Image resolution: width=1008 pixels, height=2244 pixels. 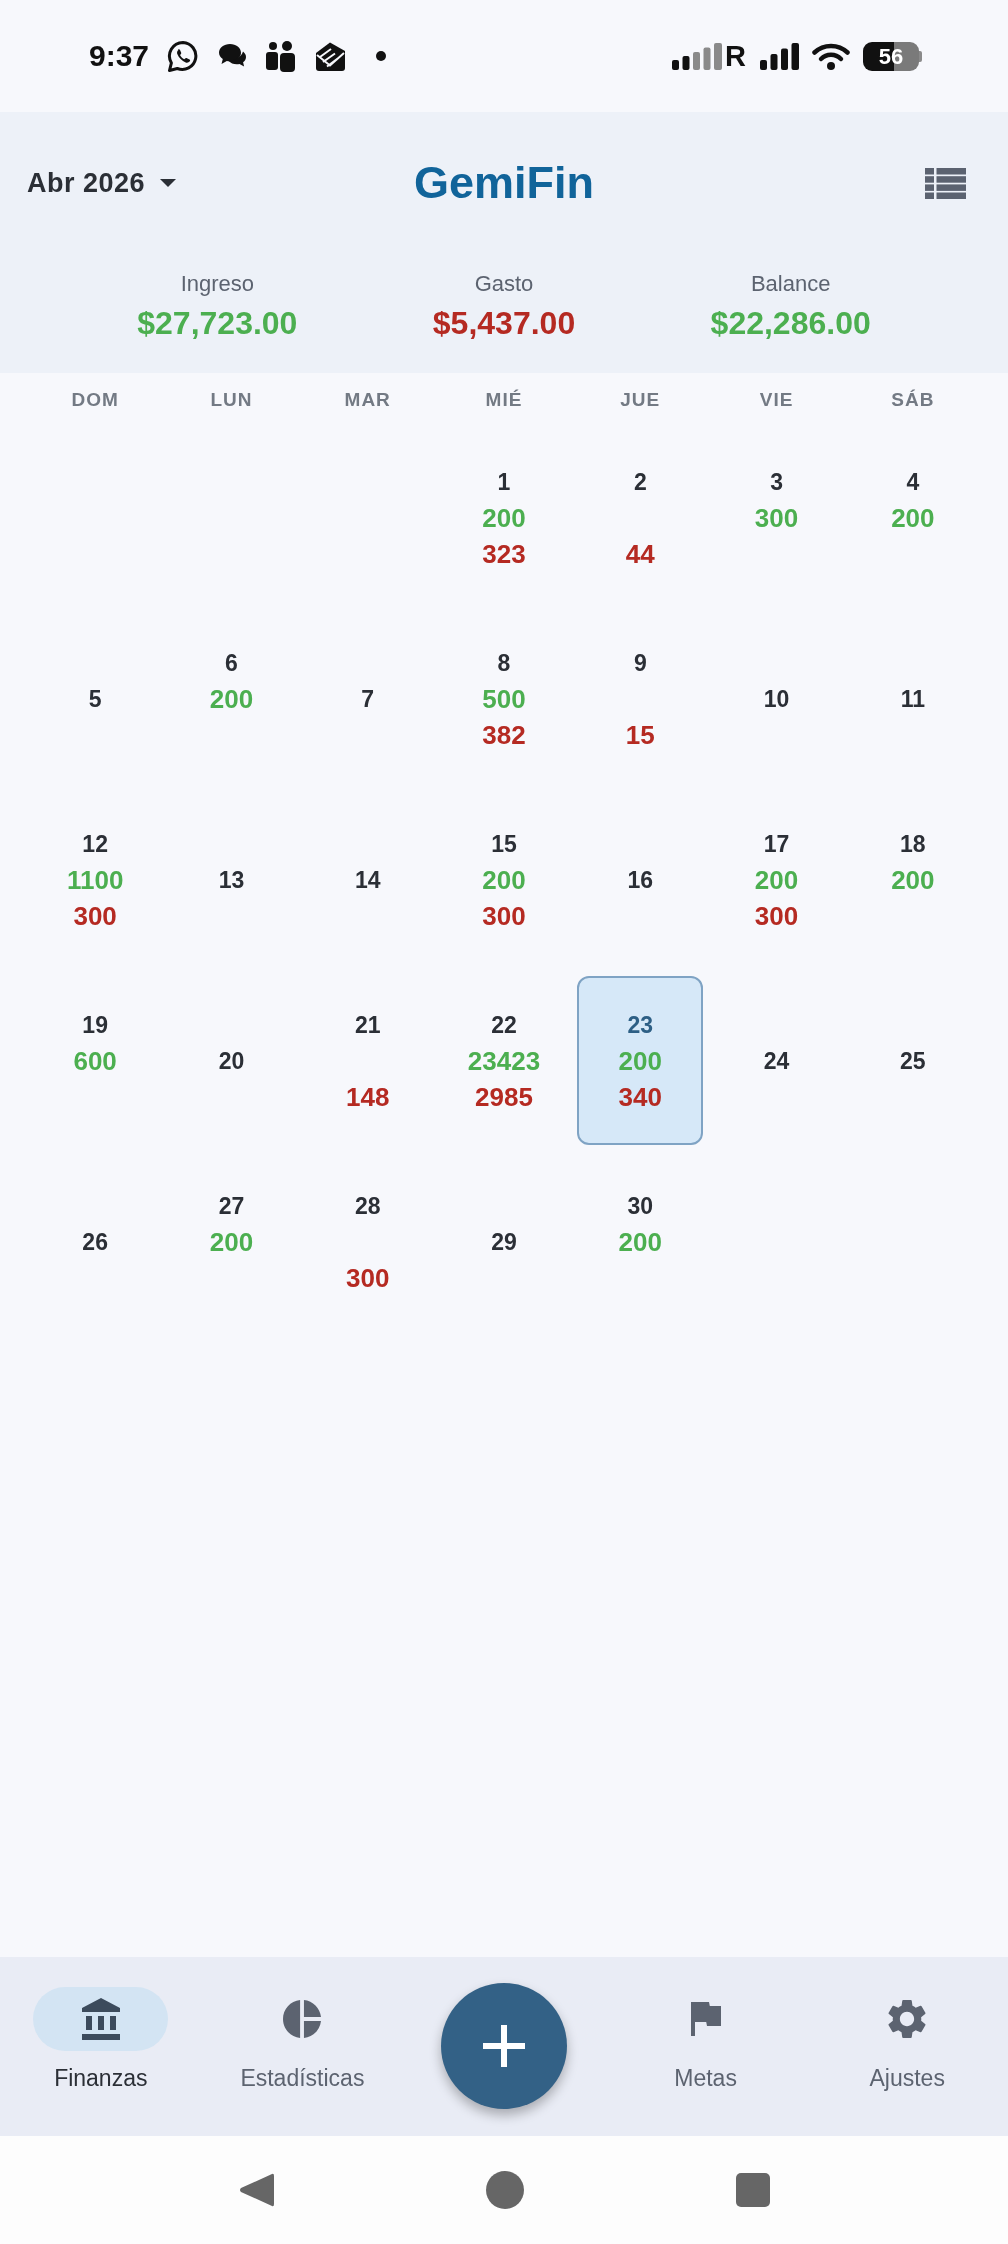 I want to click on day-number: 17, so click(x=776, y=843).